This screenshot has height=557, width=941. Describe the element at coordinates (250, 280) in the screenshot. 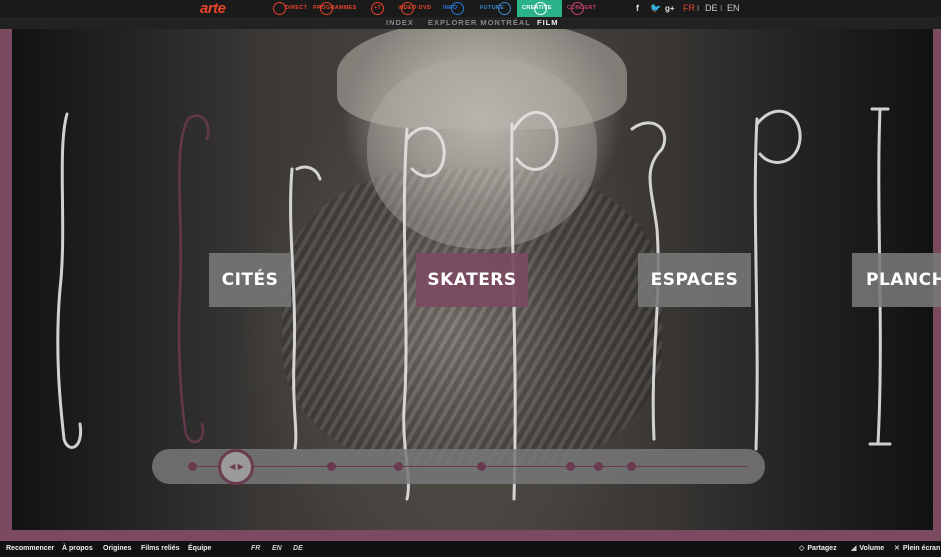

I see `category-cites: CITÉS` at that location.